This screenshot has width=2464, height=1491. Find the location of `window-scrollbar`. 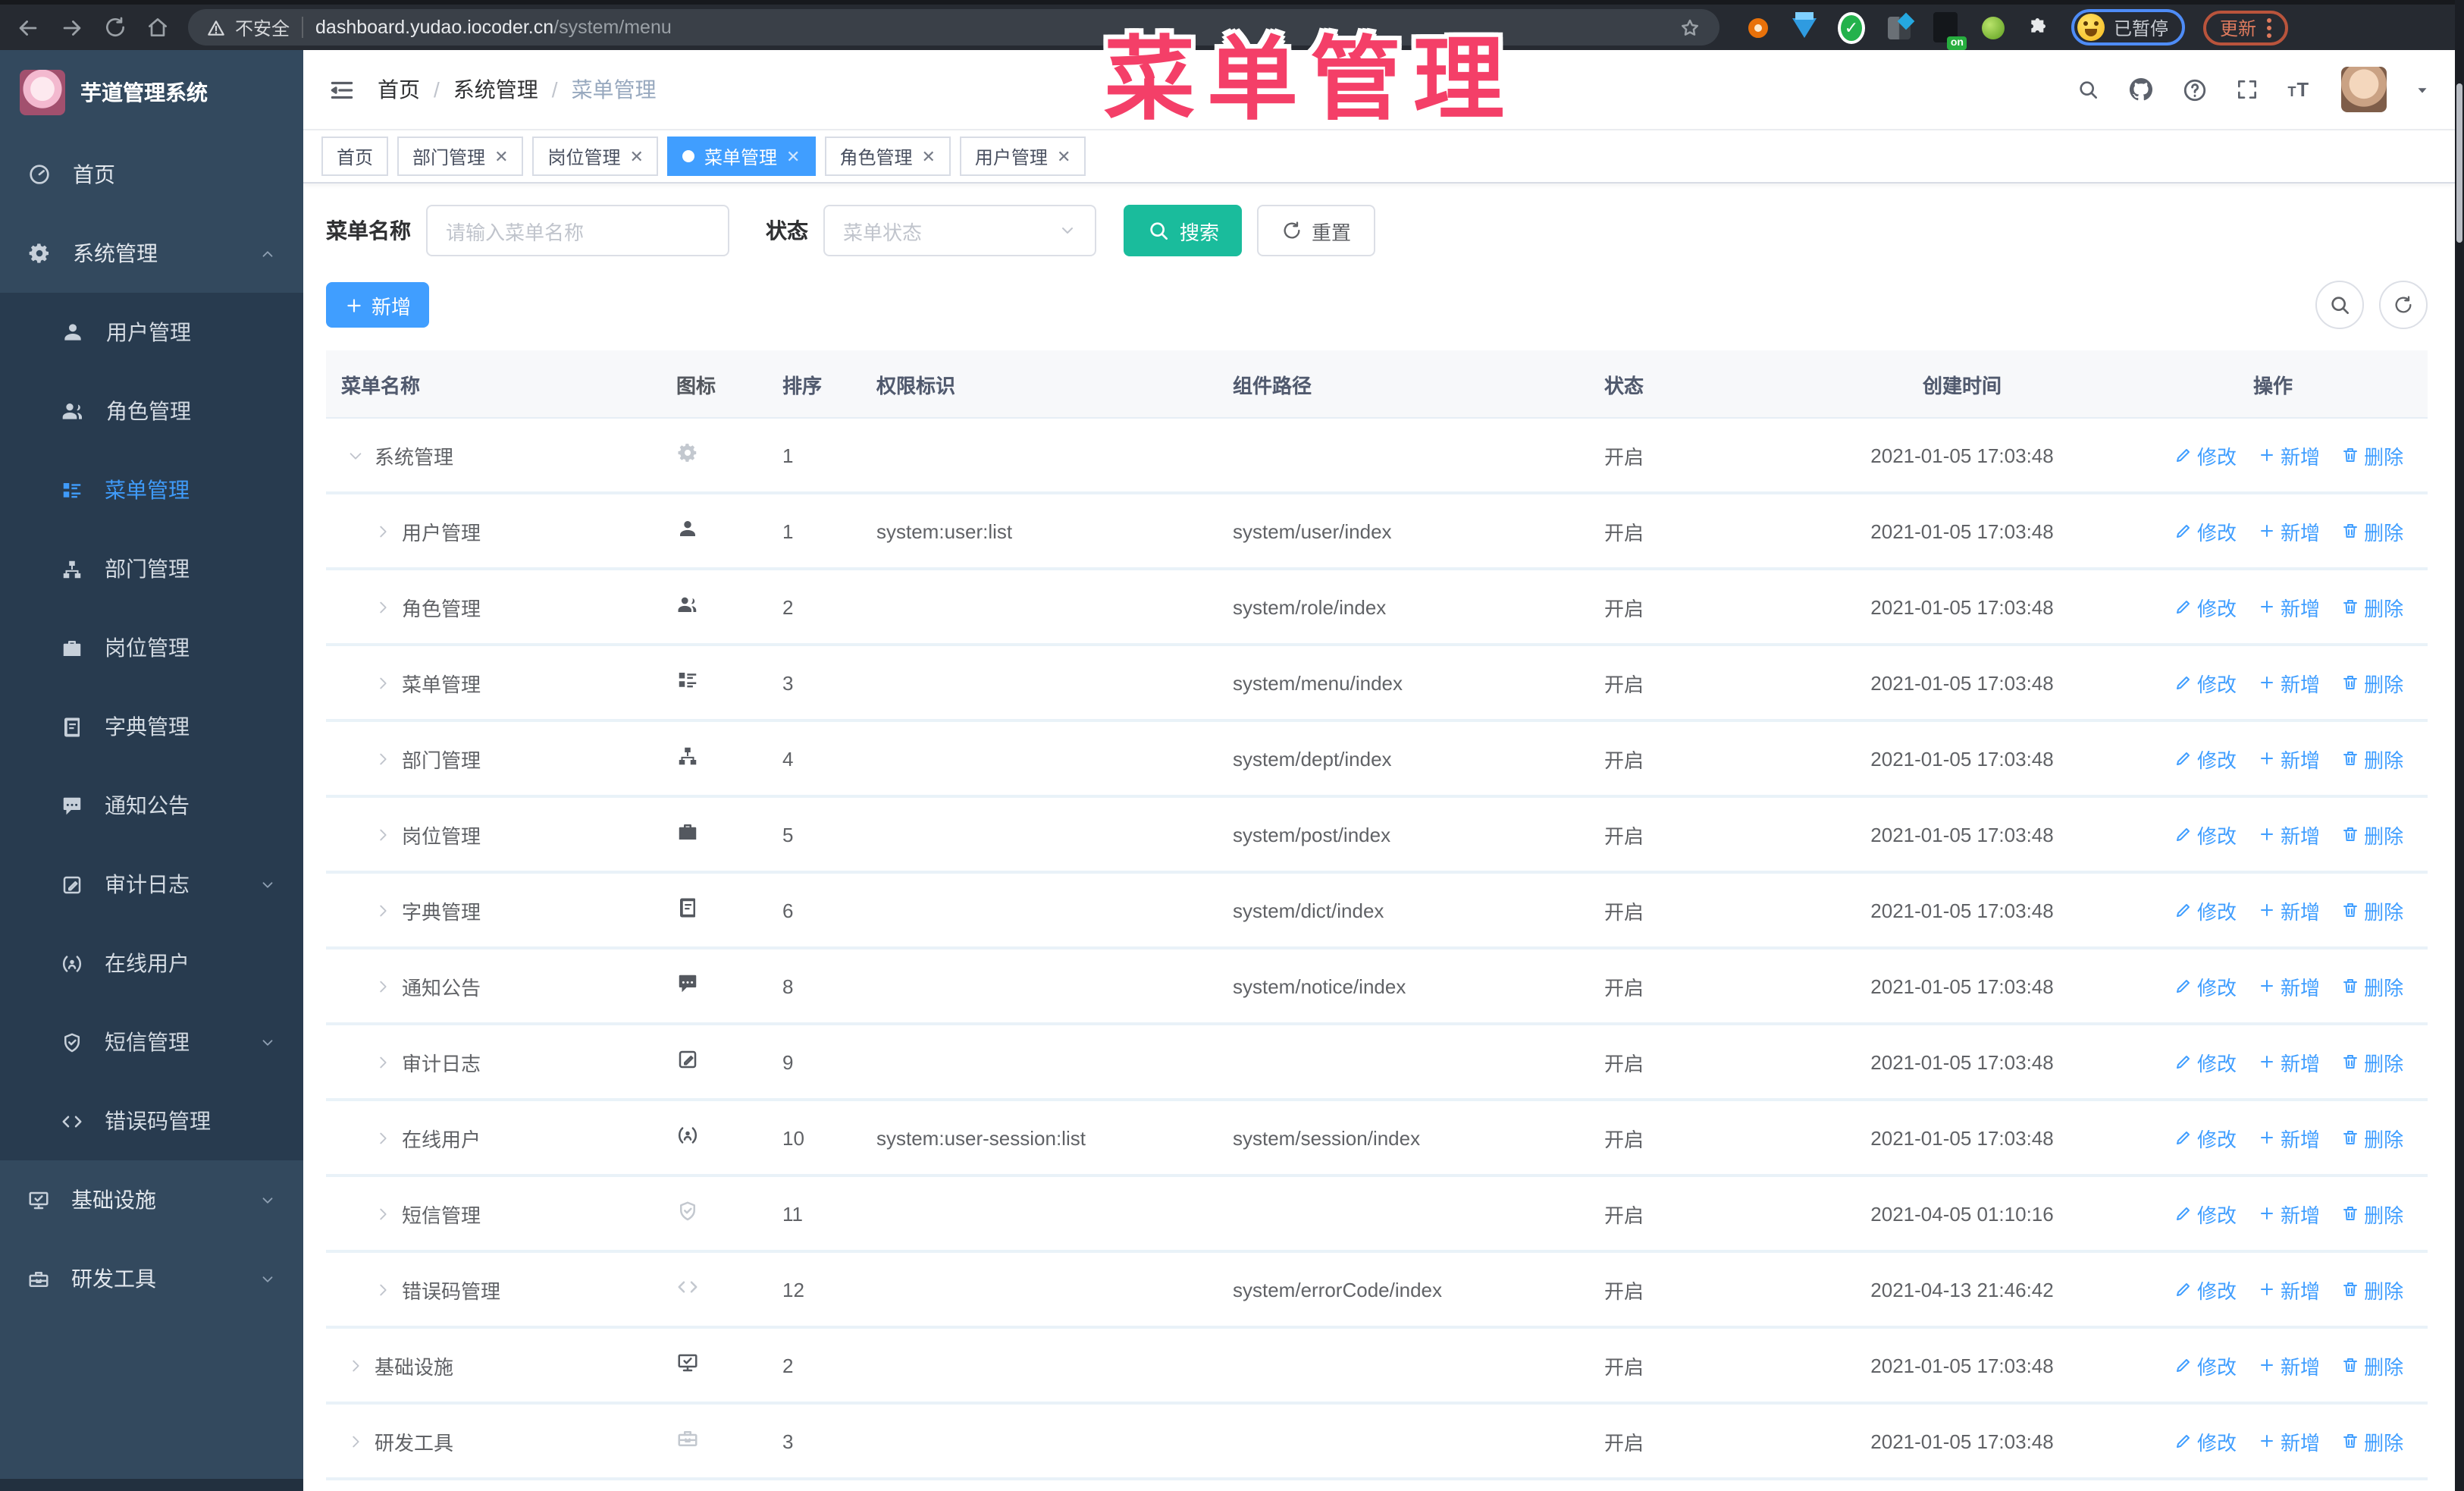

window-scrollbar is located at coordinates (2459, 745).